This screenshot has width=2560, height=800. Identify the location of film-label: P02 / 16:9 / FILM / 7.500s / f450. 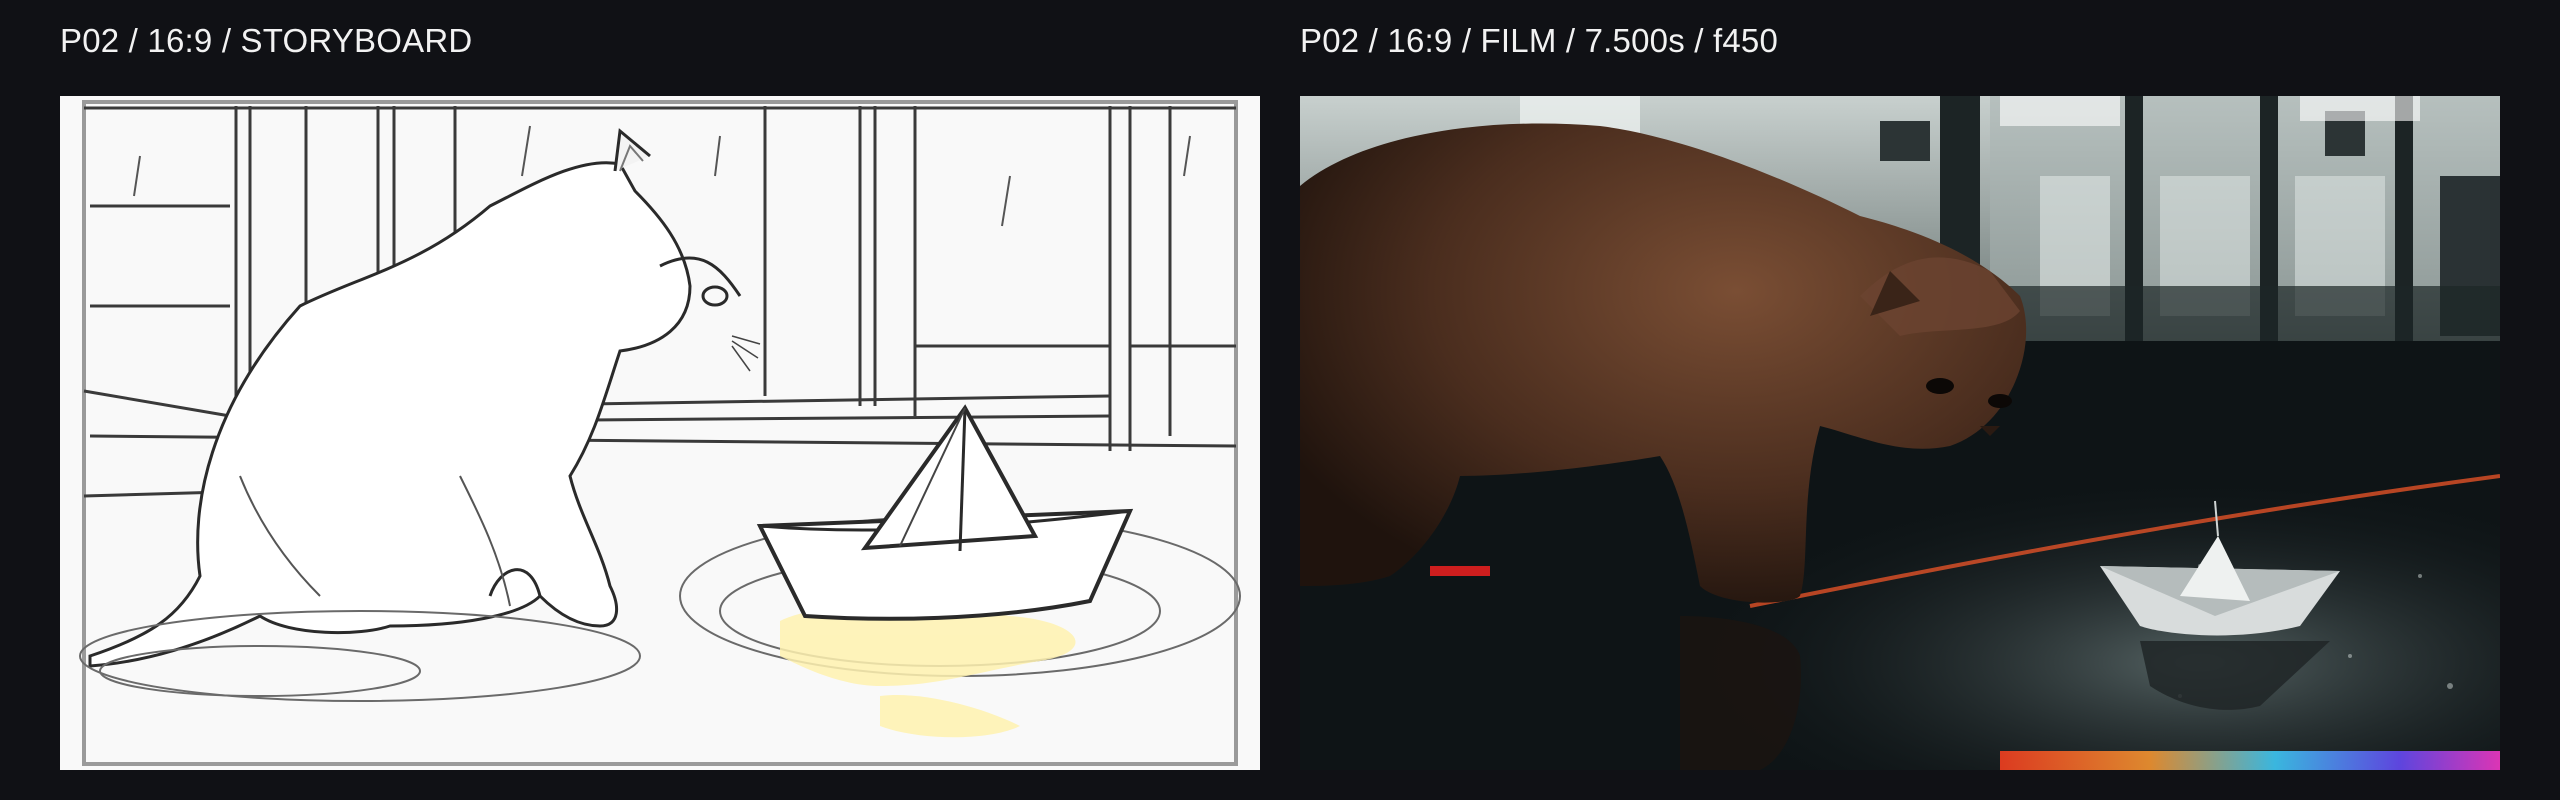
(1539, 40).